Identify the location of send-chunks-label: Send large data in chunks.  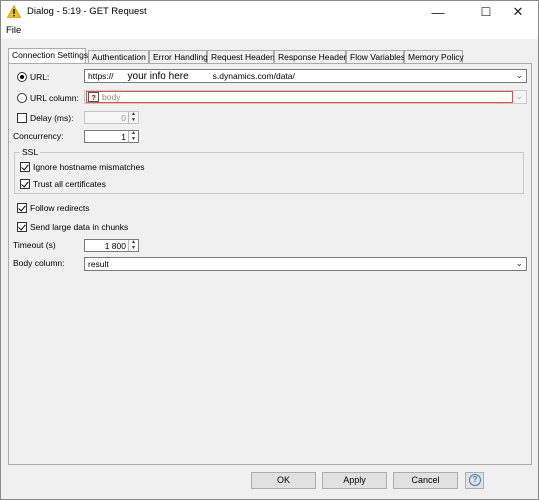
(79, 227).